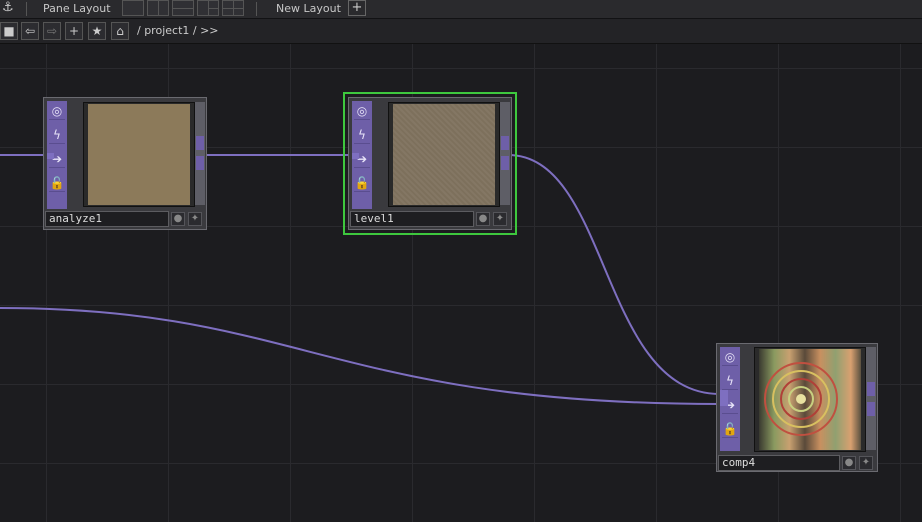  What do you see at coordinates (779, 463) in the screenshot?
I see `node-name-field: comp4` at bounding box center [779, 463].